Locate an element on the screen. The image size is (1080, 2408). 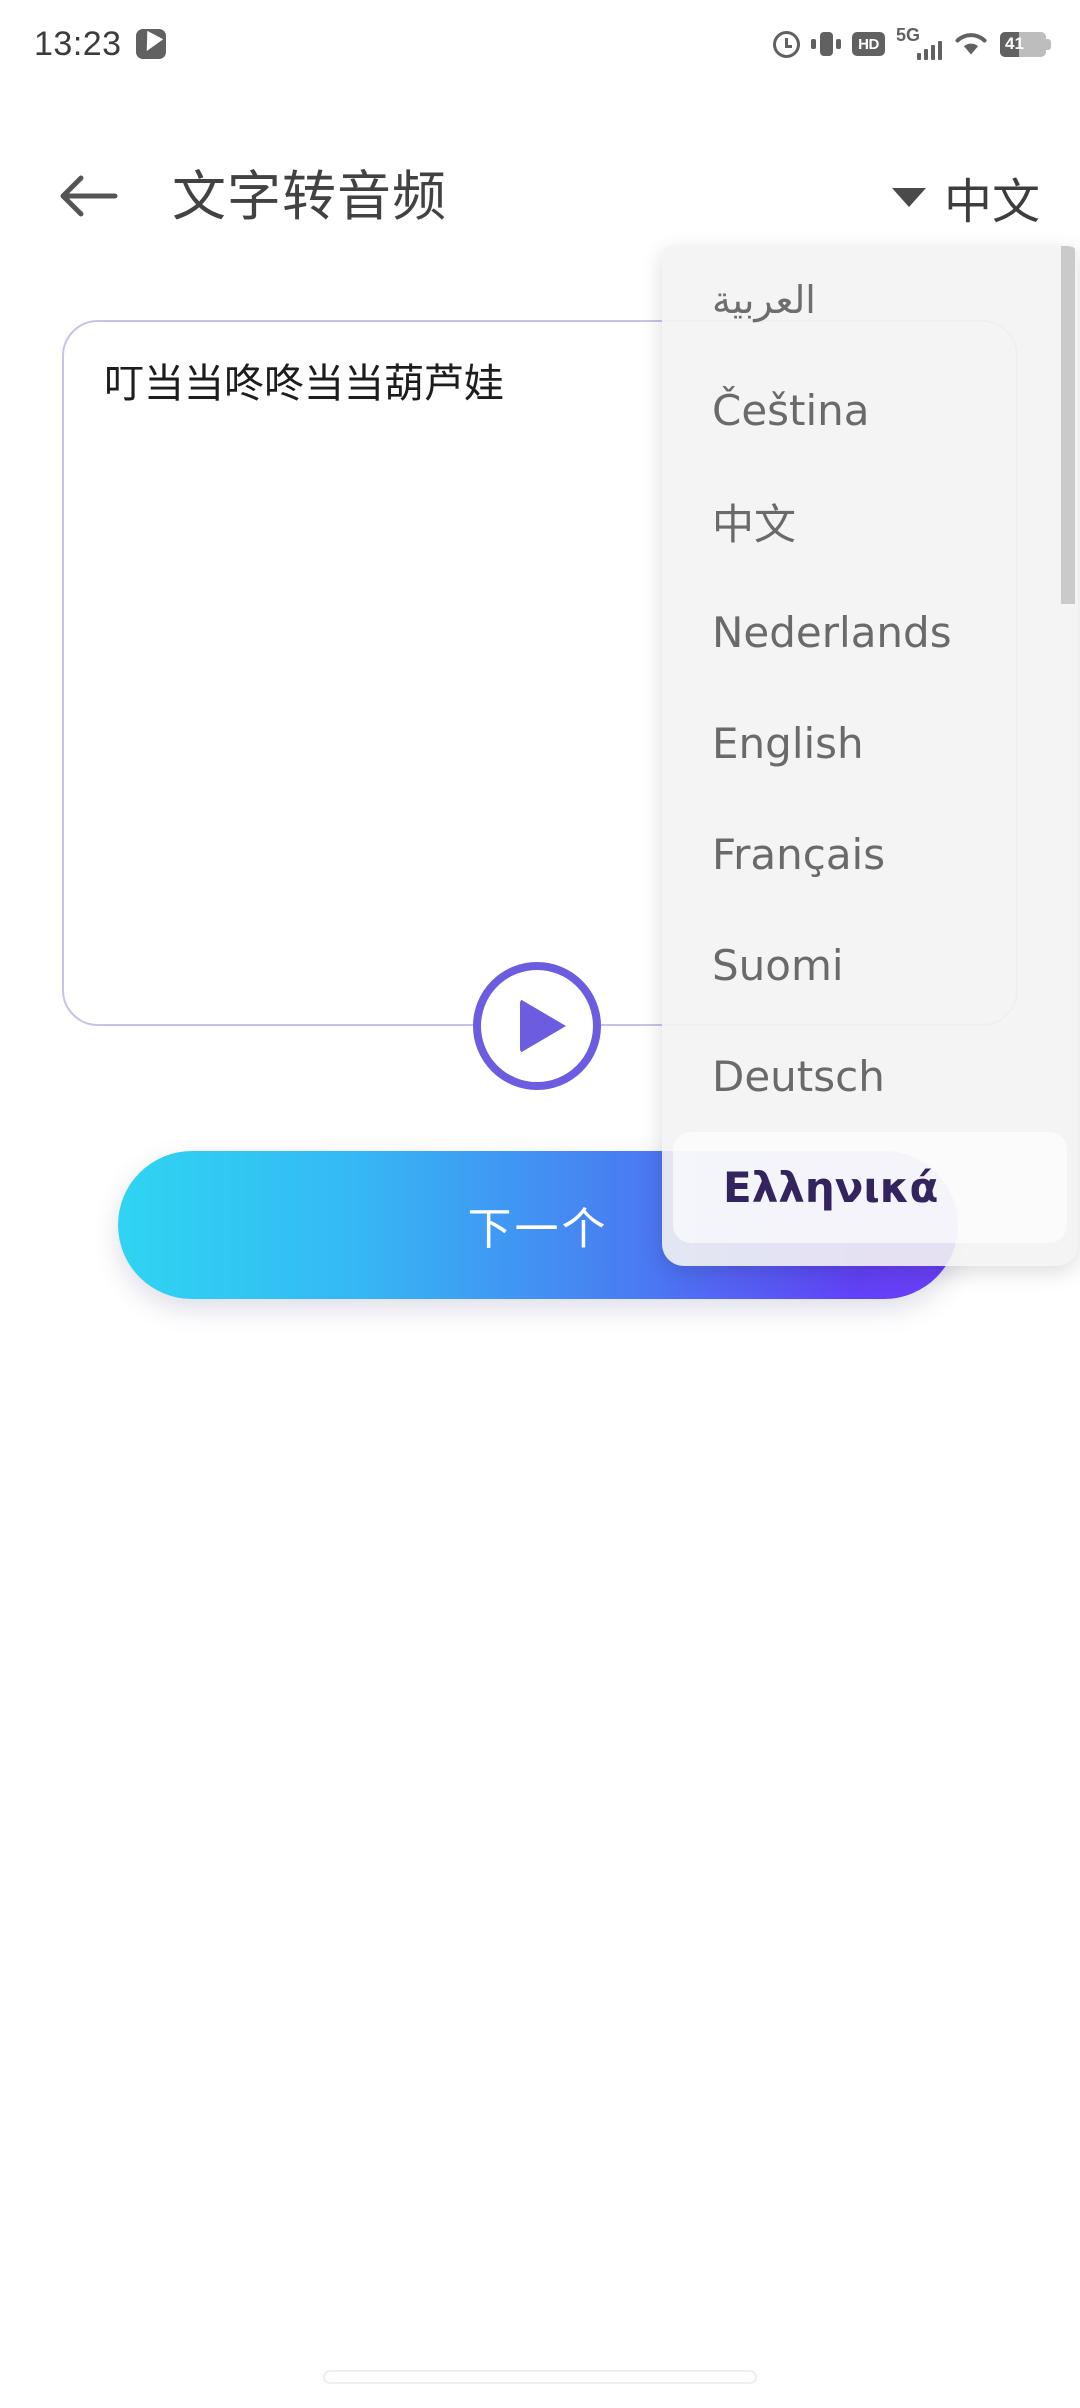
vibrate-icon is located at coordinates (826, 44).